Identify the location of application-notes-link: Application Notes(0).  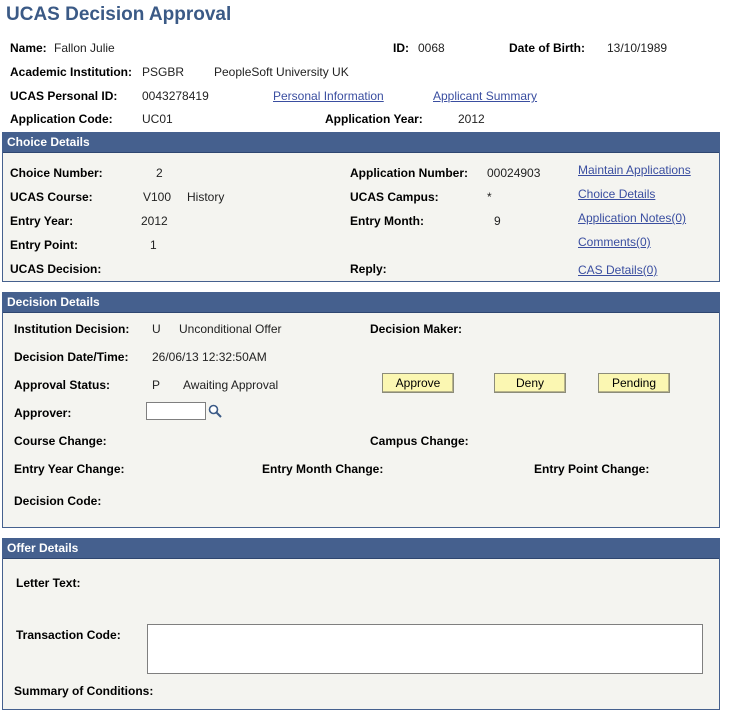
(632, 218).